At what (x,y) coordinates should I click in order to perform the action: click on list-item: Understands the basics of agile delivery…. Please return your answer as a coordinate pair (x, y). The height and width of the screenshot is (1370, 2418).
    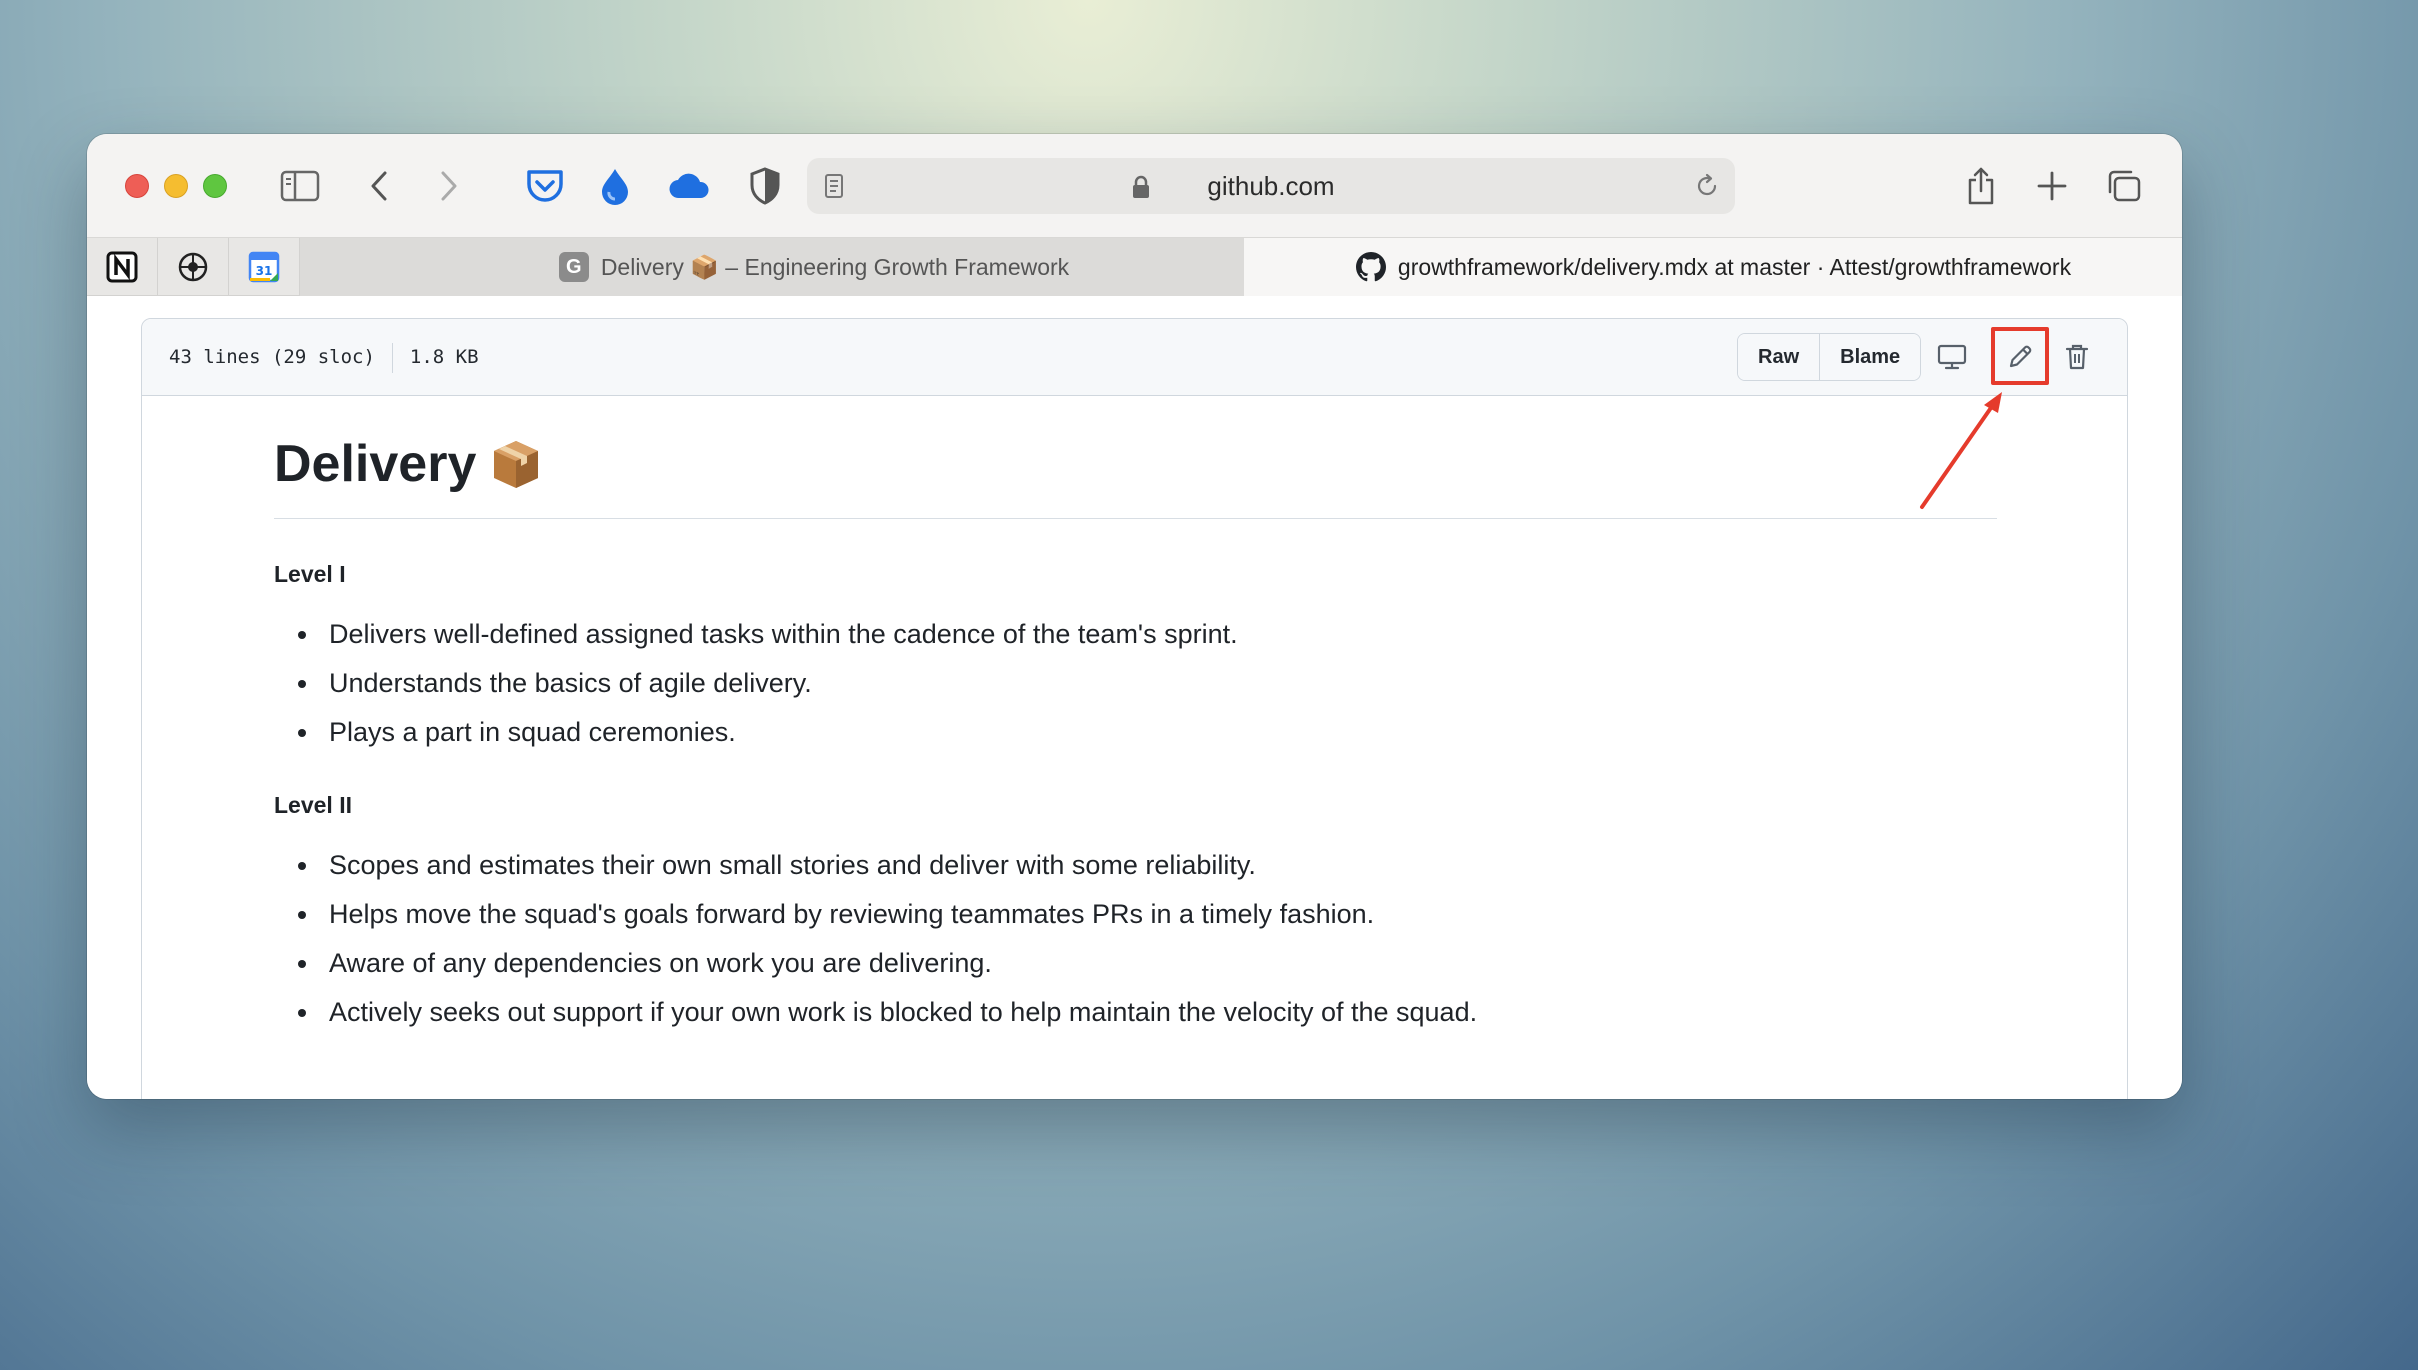
    Looking at the image, I should click on (1135, 690).